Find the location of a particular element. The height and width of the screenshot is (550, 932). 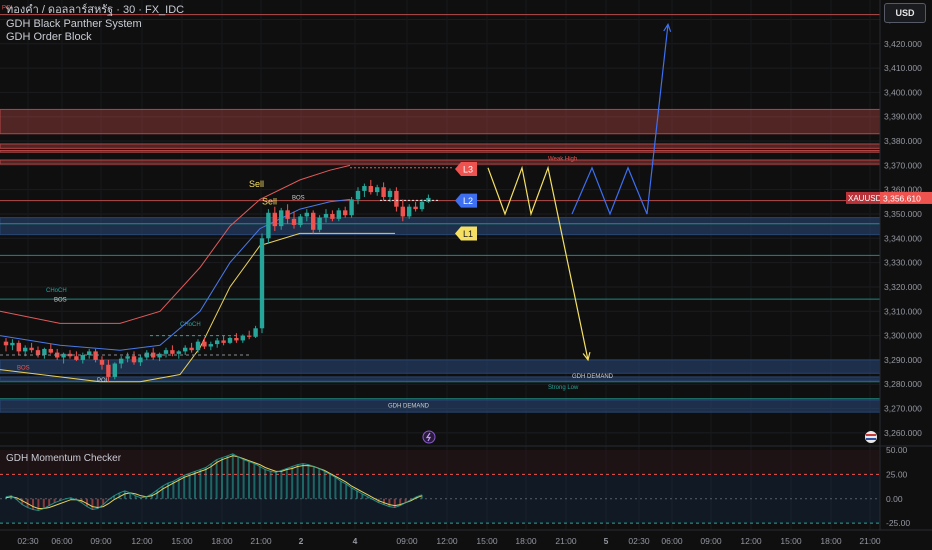

price-tick-label: 3,350.000 is located at coordinates (903, 214).